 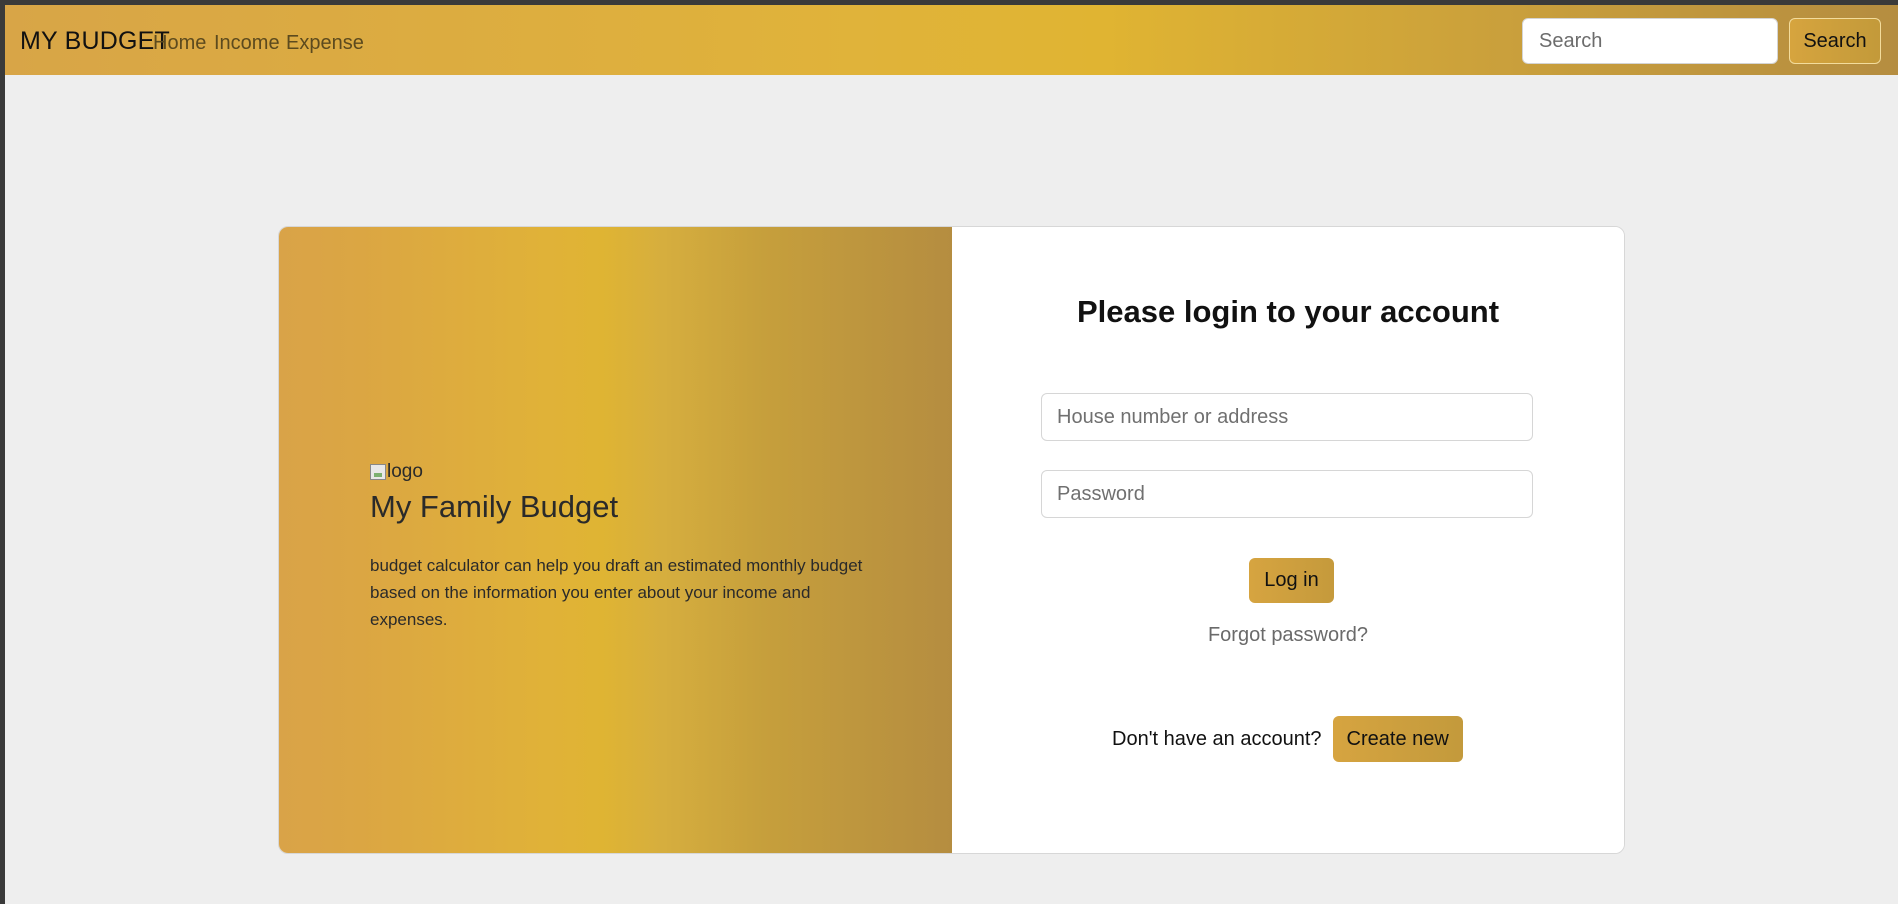 What do you see at coordinates (1287, 417) in the screenshot?
I see `address-input` at bounding box center [1287, 417].